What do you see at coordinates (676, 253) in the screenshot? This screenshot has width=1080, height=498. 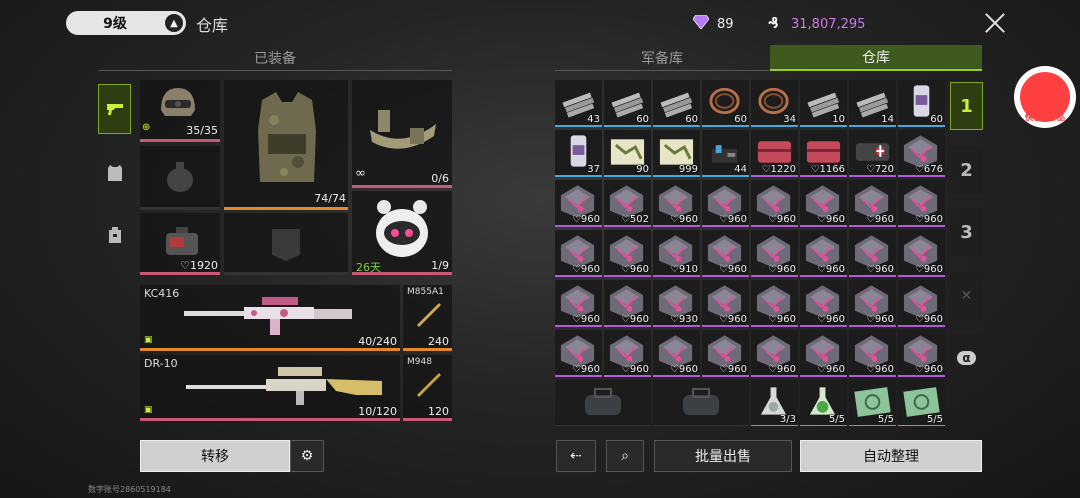 I see `inventory-item: ♡910` at bounding box center [676, 253].